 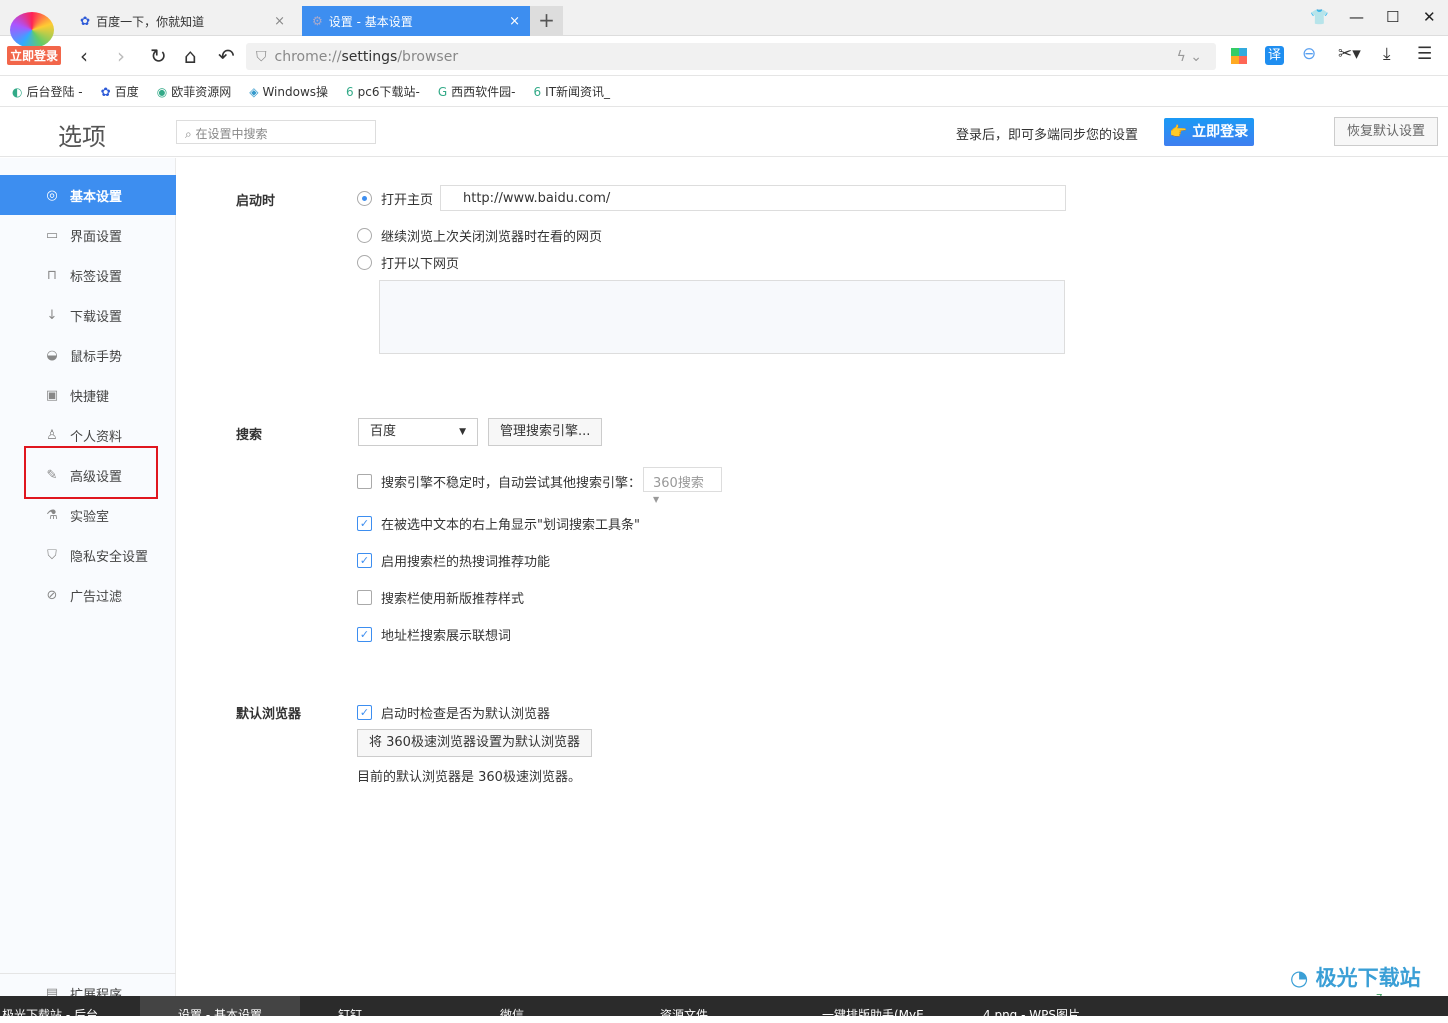 What do you see at coordinates (684, 1014) in the screenshot?
I see `taskbar-item: 资源文件` at bounding box center [684, 1014].